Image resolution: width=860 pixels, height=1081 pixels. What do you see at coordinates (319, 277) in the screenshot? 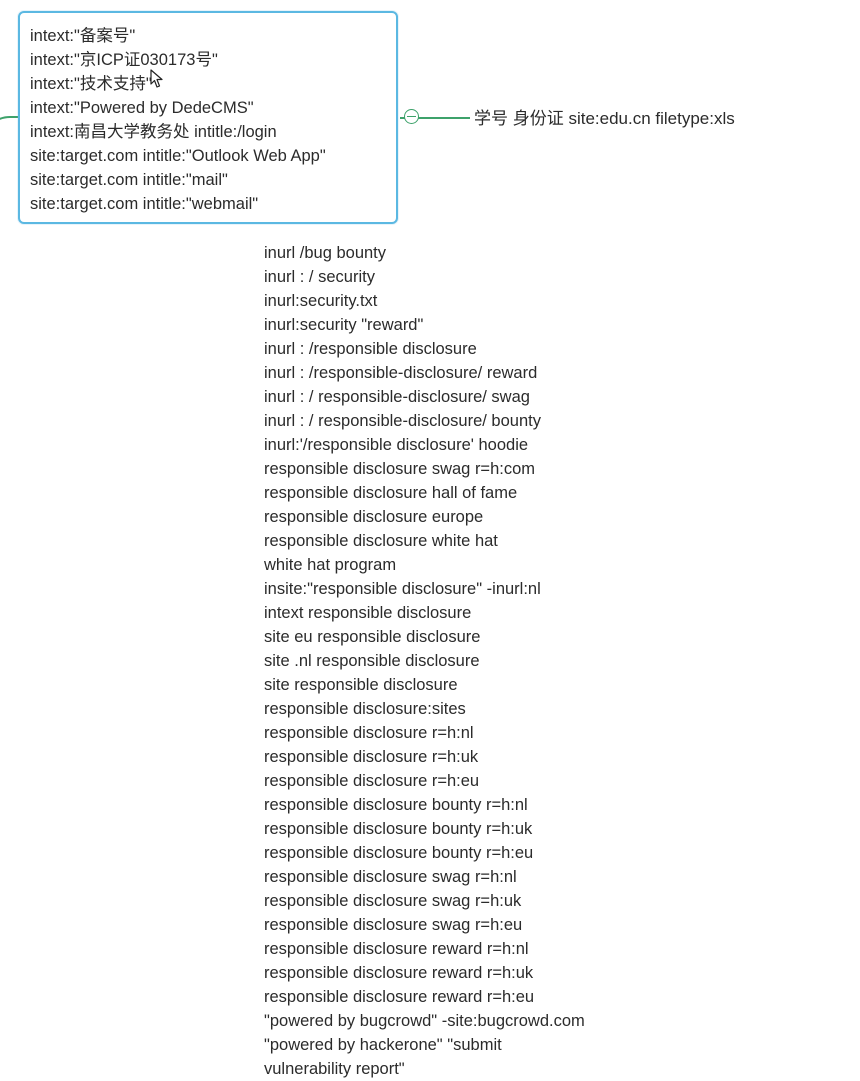
I see `list-line: inurl : / security` at bounding box center [319, 277].